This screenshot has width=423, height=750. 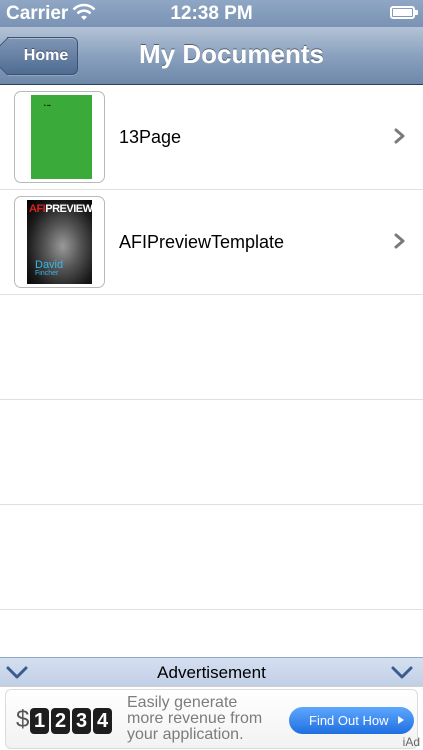 What do you see at coordinates (211, 137) in the screenshot?
I see `document-row: • ▪▪ 13Page` at bounding box center [211, 137].